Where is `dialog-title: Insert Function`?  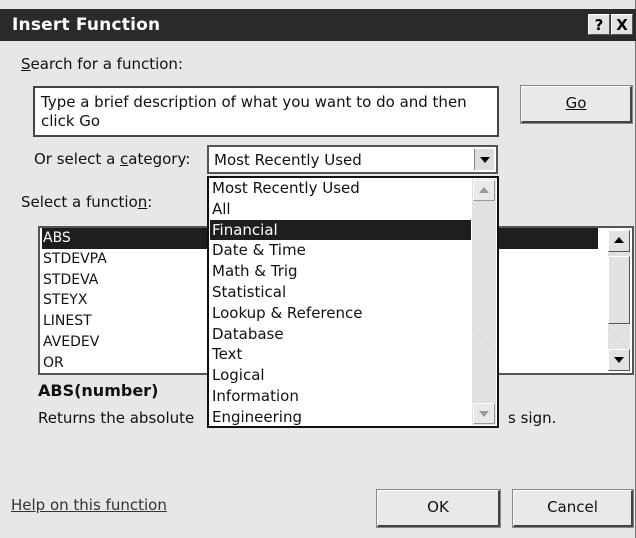
dialog-title: Insert Function is located at coordinates (86, 25).